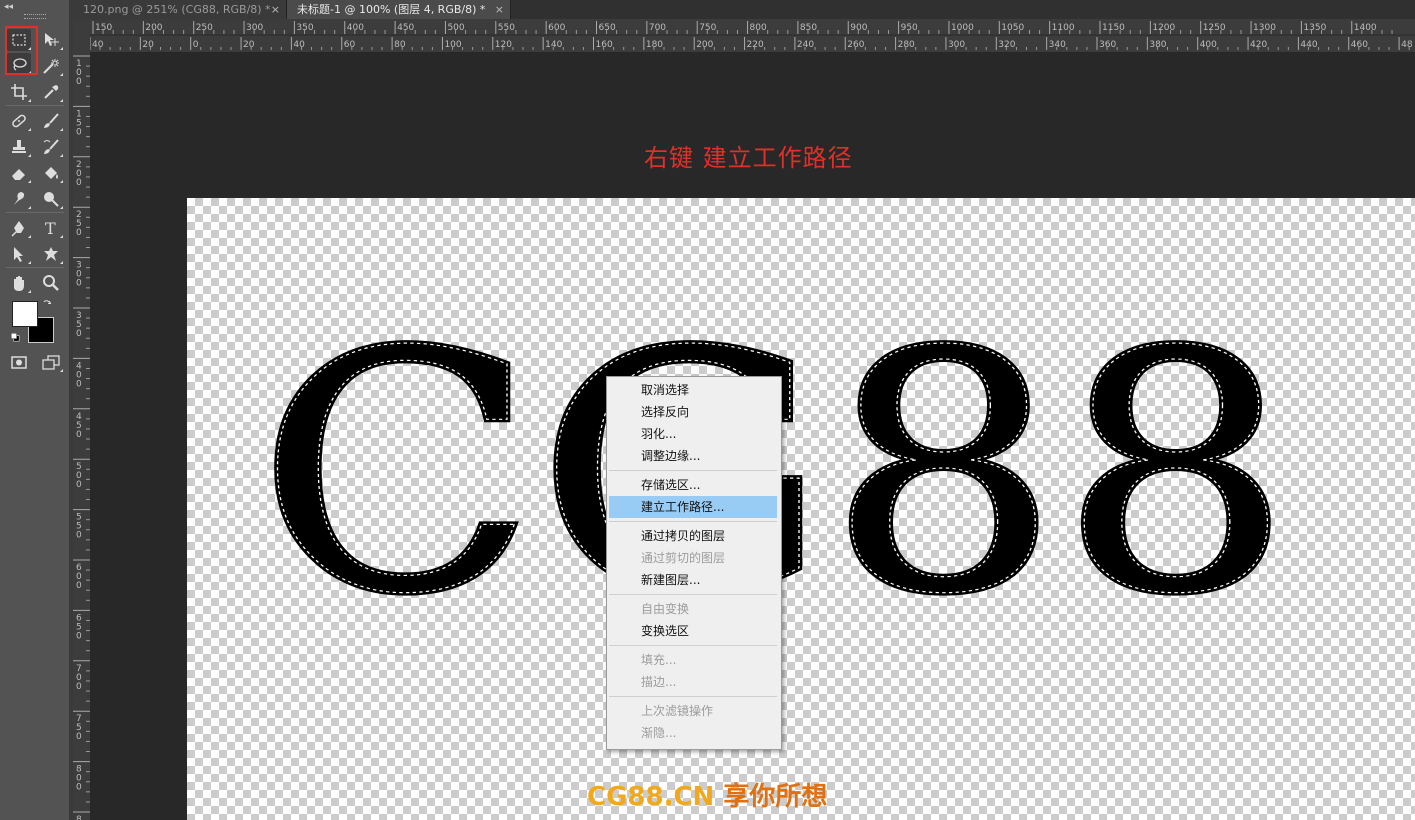 The width and height of the screenshot is (1415, 820). Describe the element at coordinates (805, 45) in the screenshot. I see `ruler-label: 240` at that location.